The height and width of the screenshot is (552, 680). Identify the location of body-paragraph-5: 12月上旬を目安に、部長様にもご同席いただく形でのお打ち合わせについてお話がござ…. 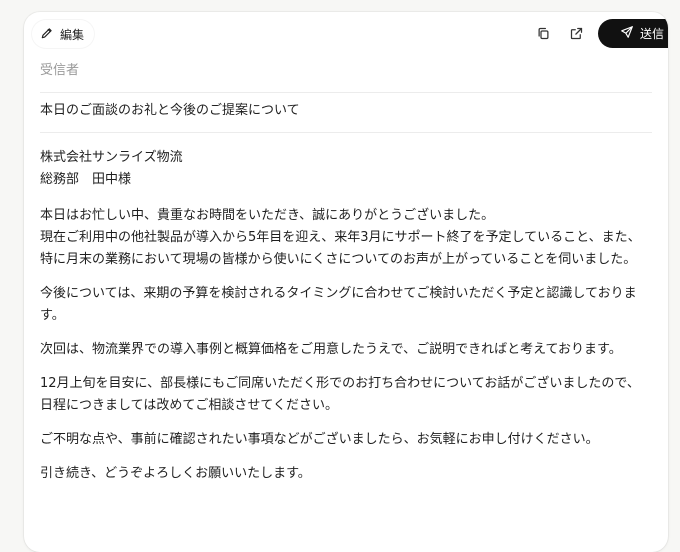
(340, 394).